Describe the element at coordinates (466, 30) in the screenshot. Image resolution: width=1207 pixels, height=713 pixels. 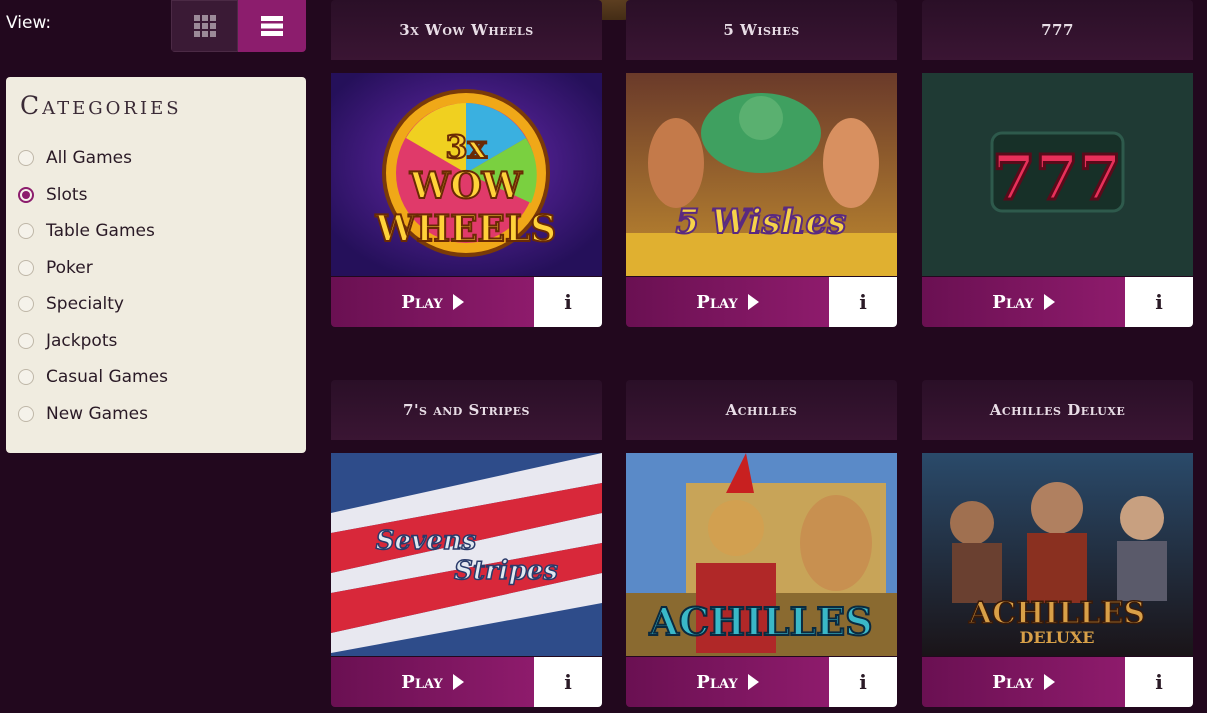
I see `game-title: 3x Wow Wheels` at that location.